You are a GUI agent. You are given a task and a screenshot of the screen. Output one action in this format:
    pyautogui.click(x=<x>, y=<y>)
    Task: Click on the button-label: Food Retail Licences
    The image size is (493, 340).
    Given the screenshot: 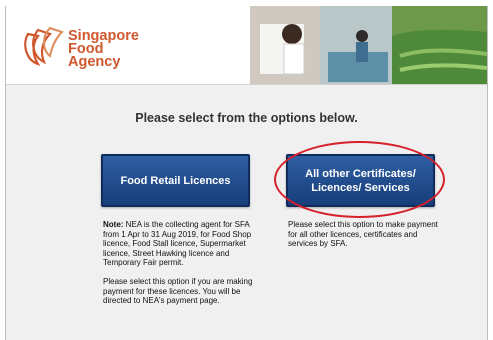 What is the action you would take?
    pyautogui.click(x=175, y=180)
    